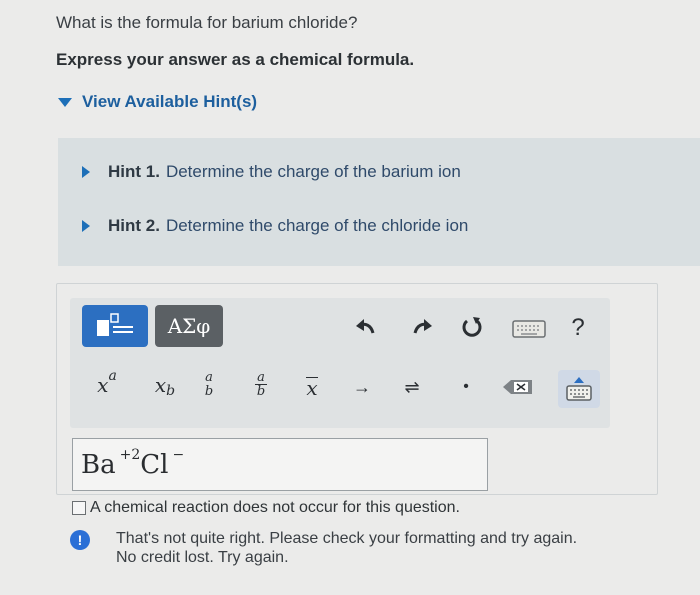 The image size is (700, 595). Describe the element at coordinates (103, 385) in the screenshot. I see `superscript-base: x` at that location.